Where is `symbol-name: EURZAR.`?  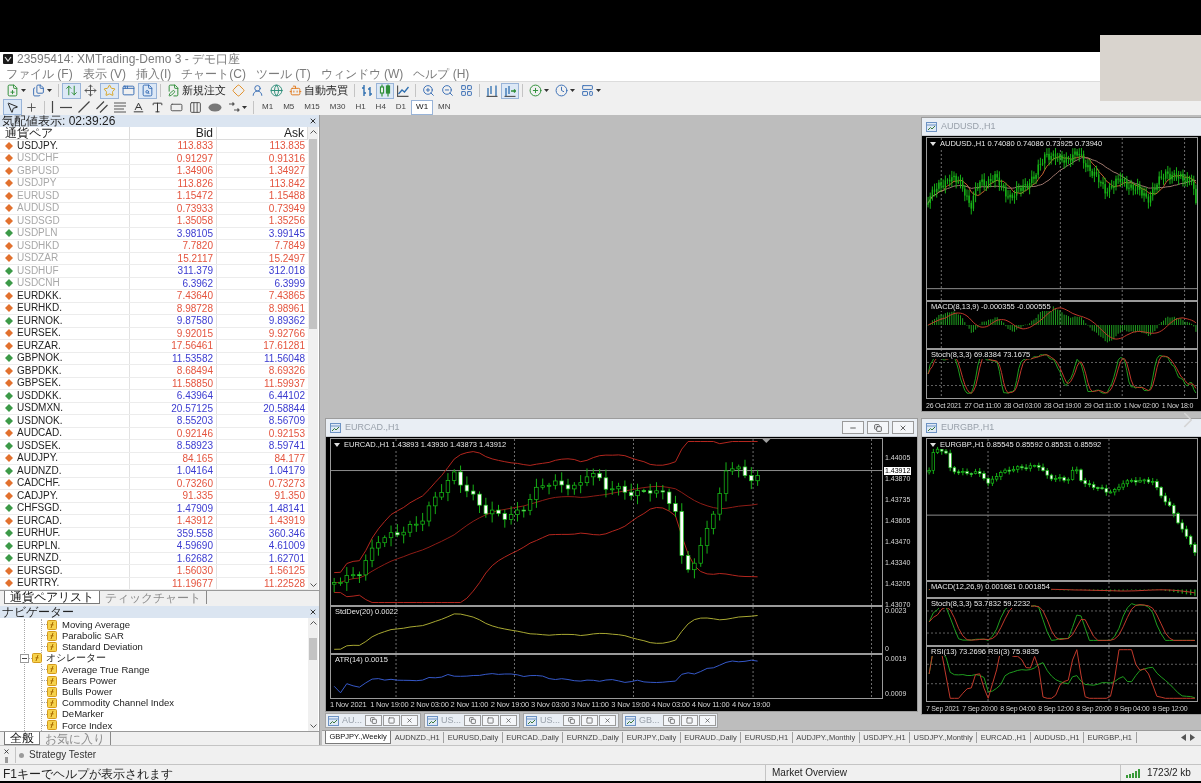
symbol-name: EURZAR. is located at coordinates (39, 345).